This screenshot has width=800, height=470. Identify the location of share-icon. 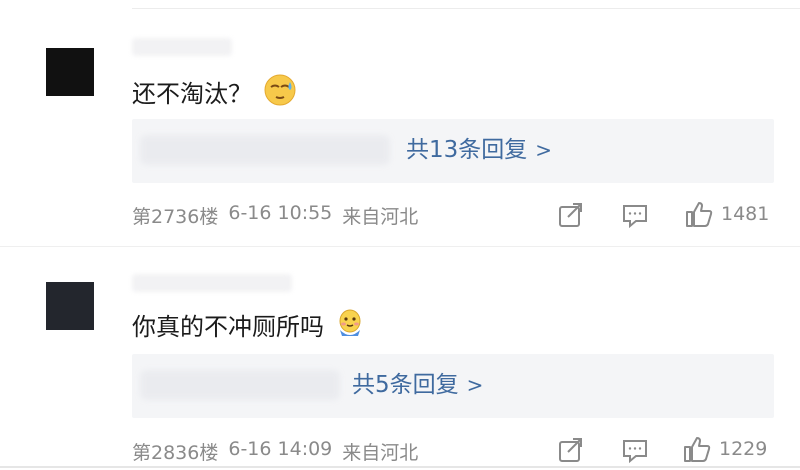
(570, 450).